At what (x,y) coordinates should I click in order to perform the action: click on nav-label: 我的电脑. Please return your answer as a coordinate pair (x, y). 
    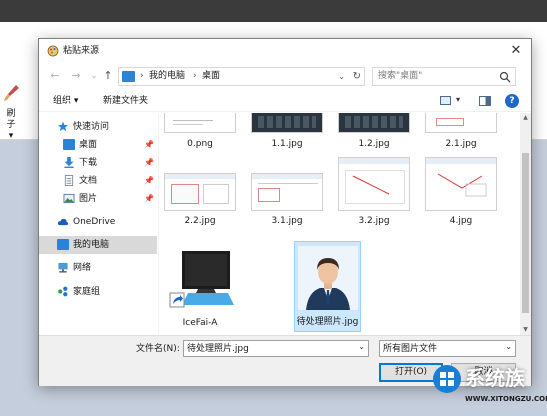
    Looking at the image, I should click on (91, 245).